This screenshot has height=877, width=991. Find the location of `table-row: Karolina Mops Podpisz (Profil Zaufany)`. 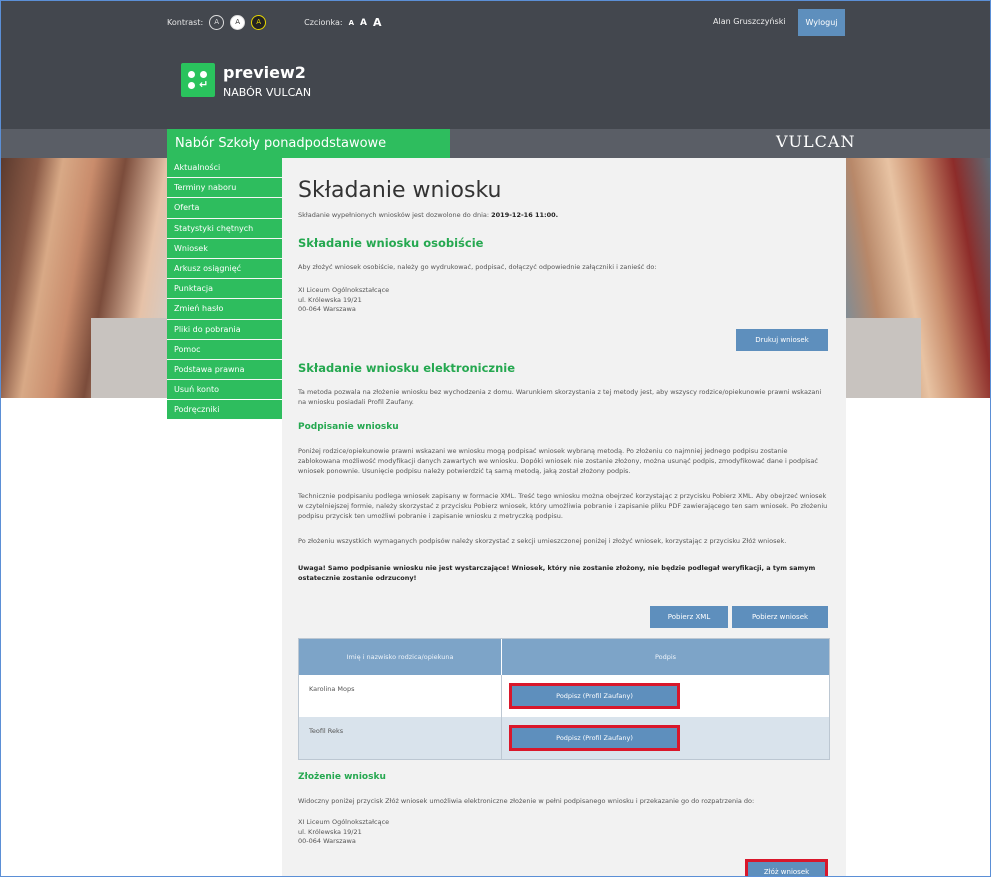

table-row: Karolina Mops Podpisz (Profil Zaufany) is located at coordinates (564, 696).